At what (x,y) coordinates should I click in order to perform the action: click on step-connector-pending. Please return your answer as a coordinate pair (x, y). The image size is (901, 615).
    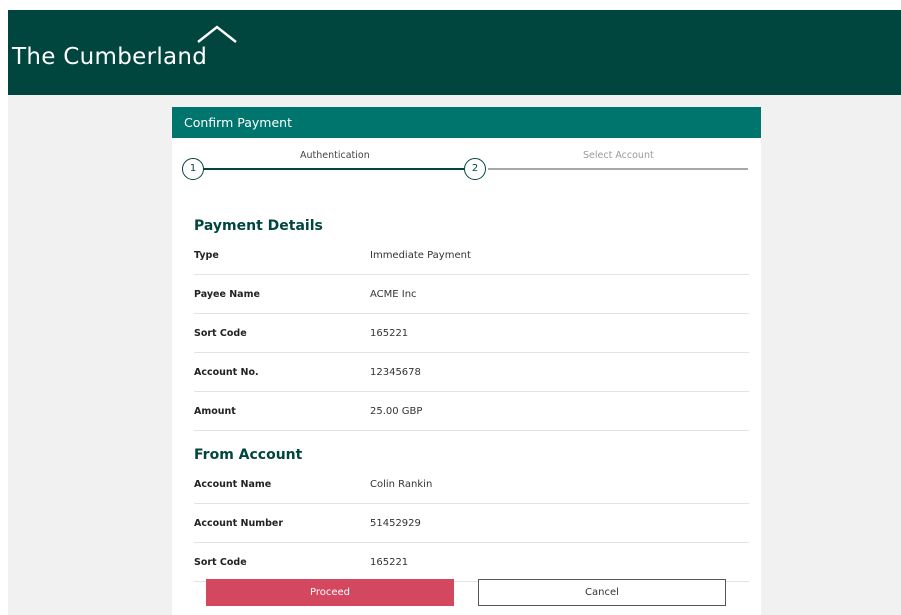
    Looking at the image, I should click on (618, 169).